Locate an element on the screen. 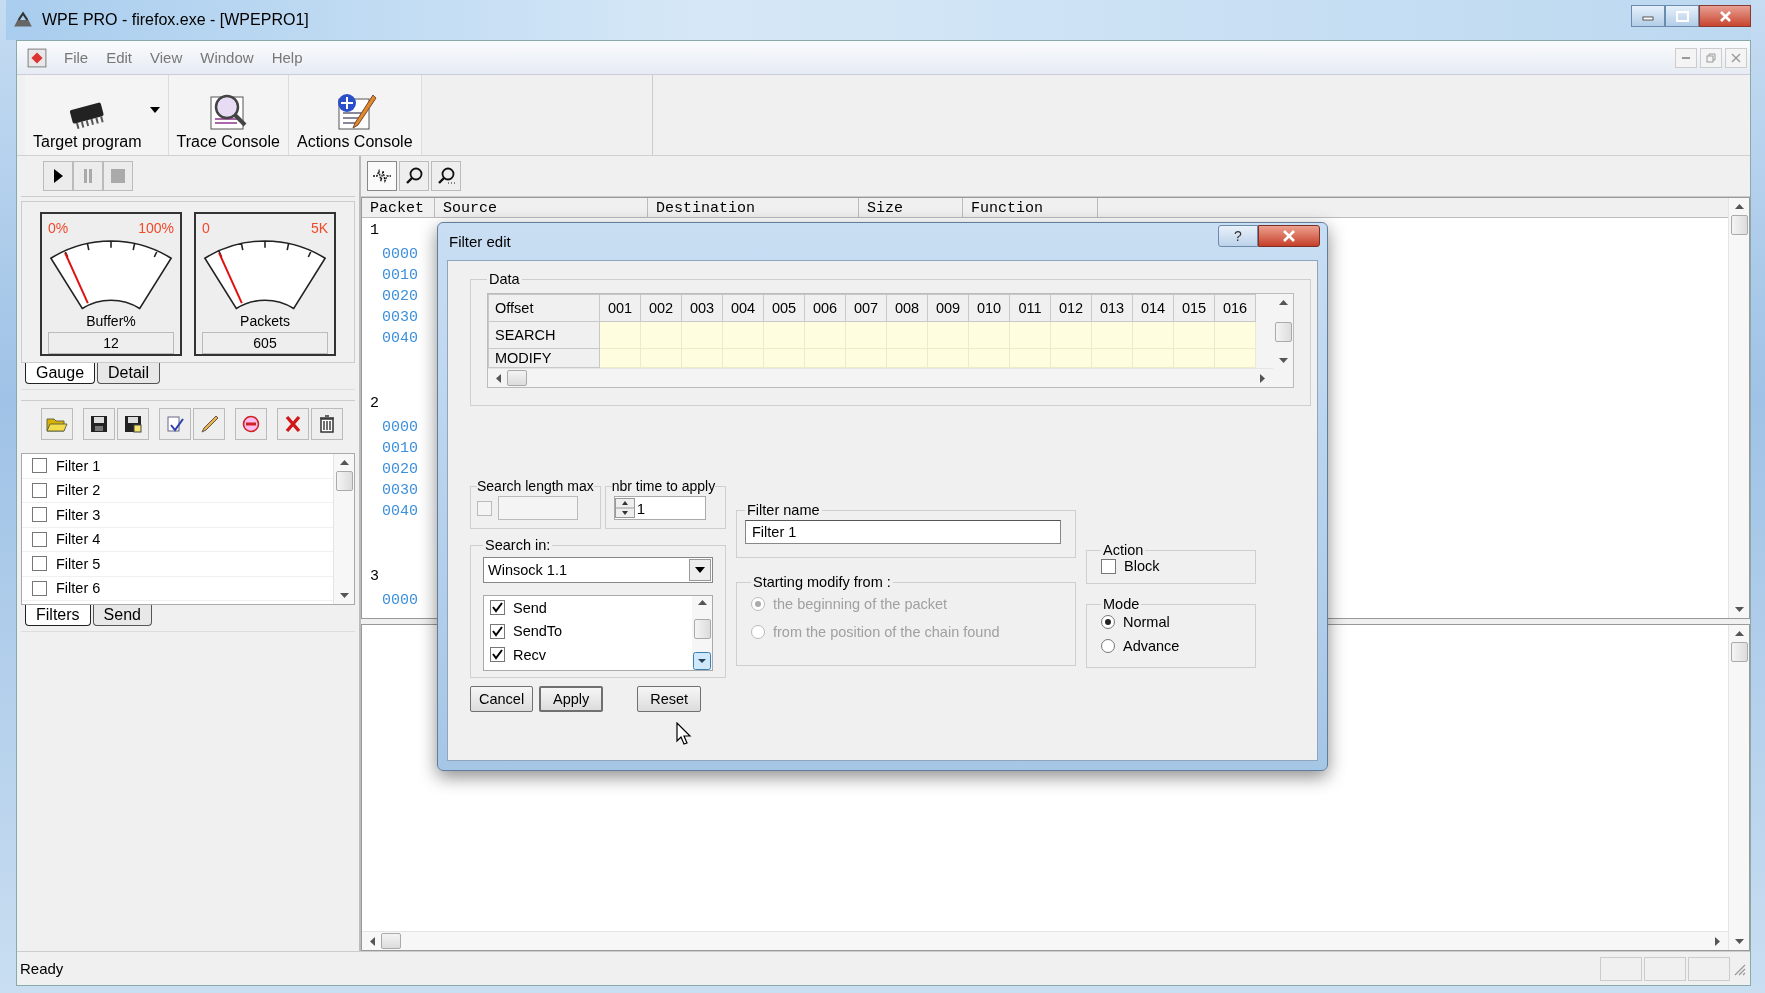 The width and height of the screenshot is (1765, 993). group-label: Search length max is located at coordinates (535, 486).